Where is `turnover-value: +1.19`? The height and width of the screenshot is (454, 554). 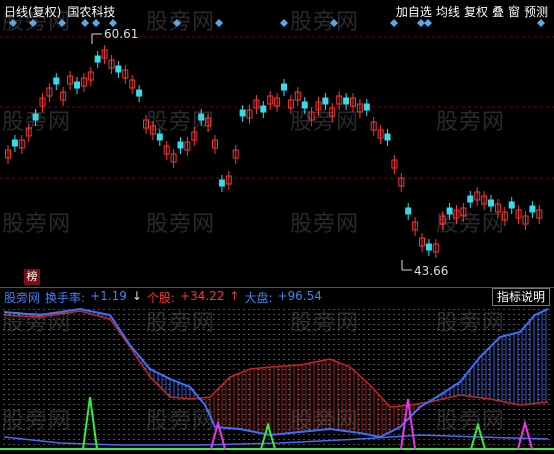 turnover-value: +1.19 is located at coordinates (108, 296).